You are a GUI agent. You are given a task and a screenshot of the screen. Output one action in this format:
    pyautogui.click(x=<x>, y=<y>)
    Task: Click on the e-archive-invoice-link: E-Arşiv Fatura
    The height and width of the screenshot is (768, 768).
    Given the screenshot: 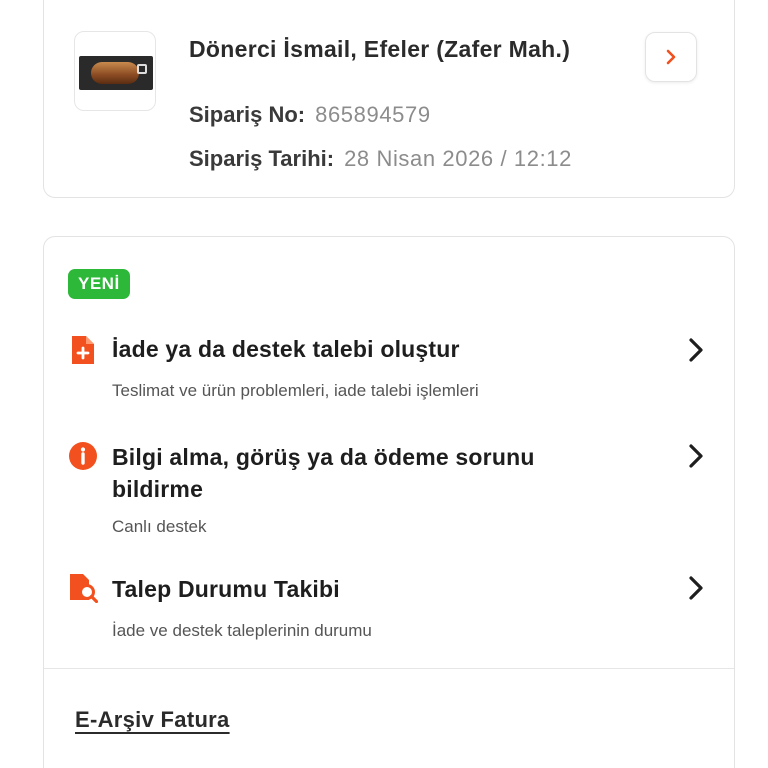 What is the action you would take?
    pyautogui.click(x=152, y=720)
    